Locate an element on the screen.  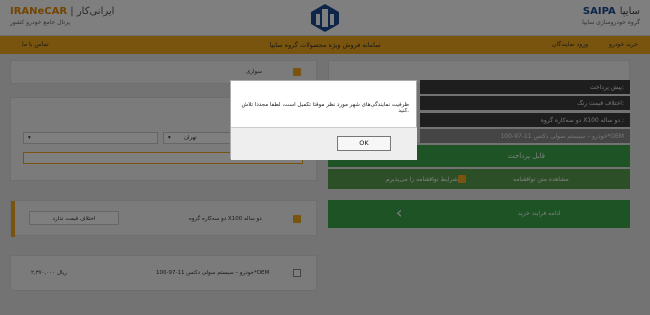
ok-button: OK is located at coordinates (364, 143).